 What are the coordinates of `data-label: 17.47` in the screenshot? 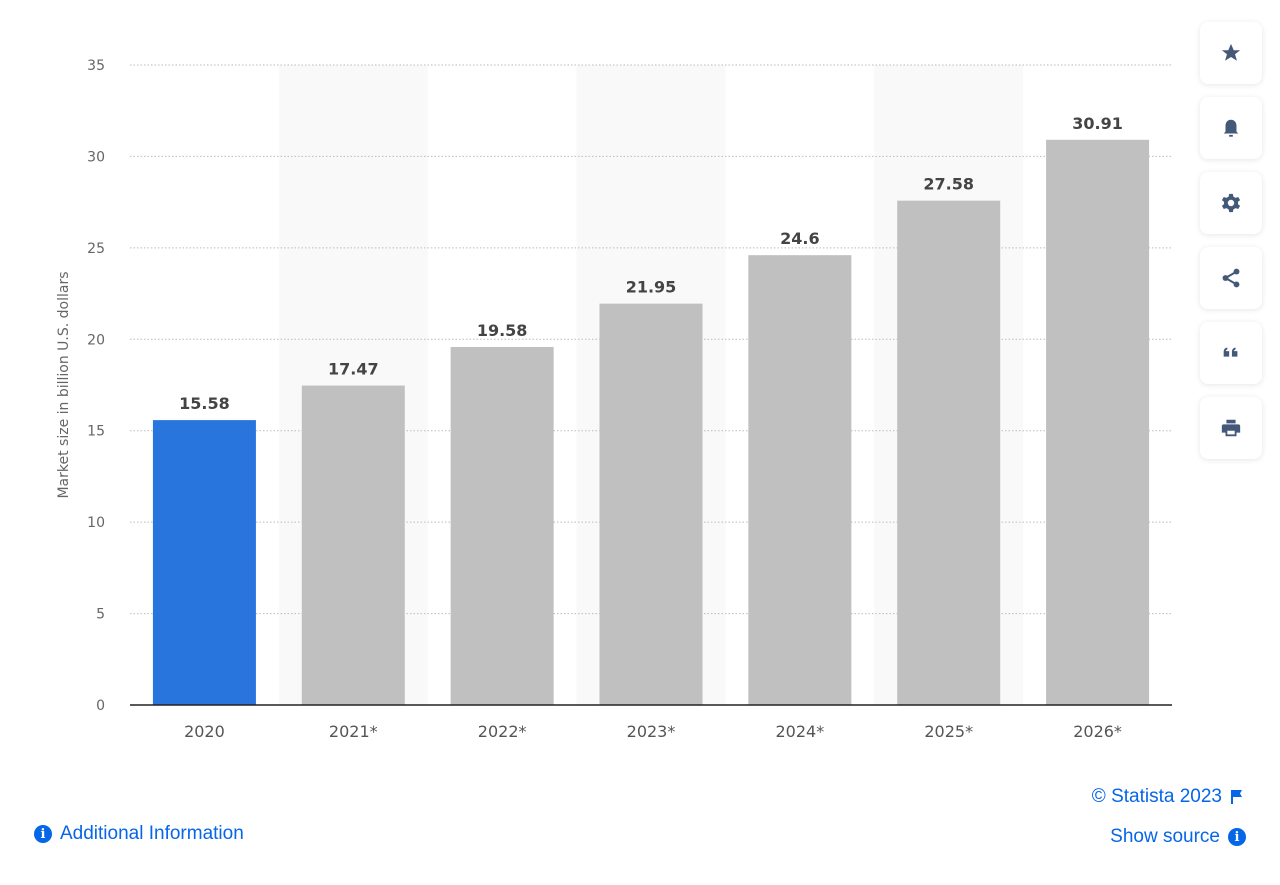 It's located at (353, 369).